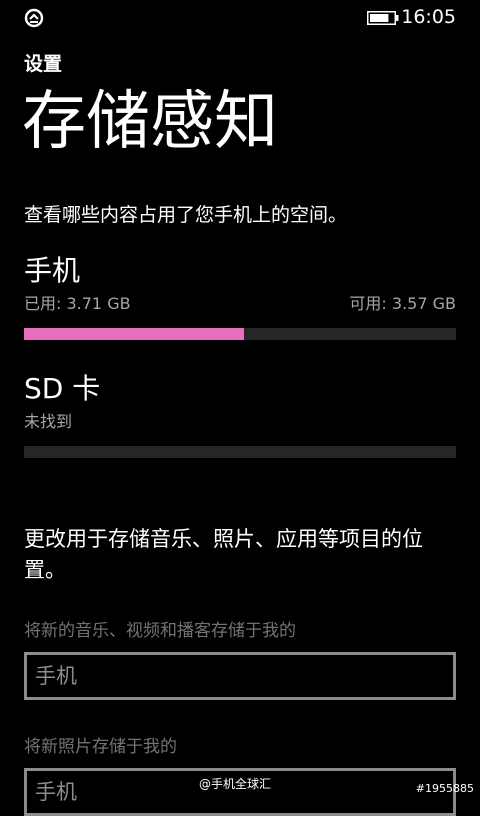  I want to click on watermark-id: #1955885, so click(444, 788).